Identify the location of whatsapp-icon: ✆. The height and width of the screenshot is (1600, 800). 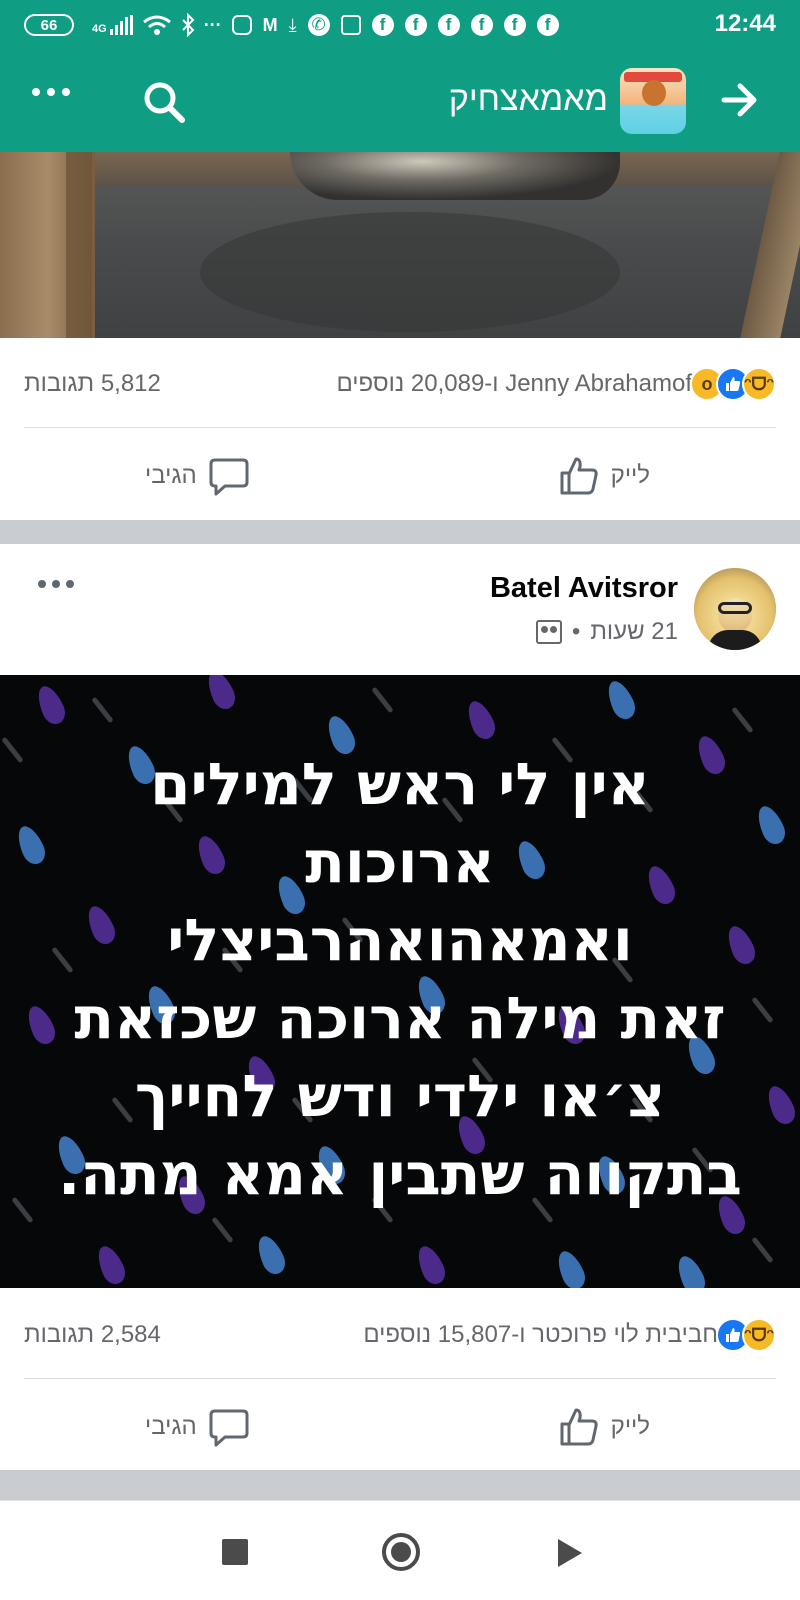
(318, 25).